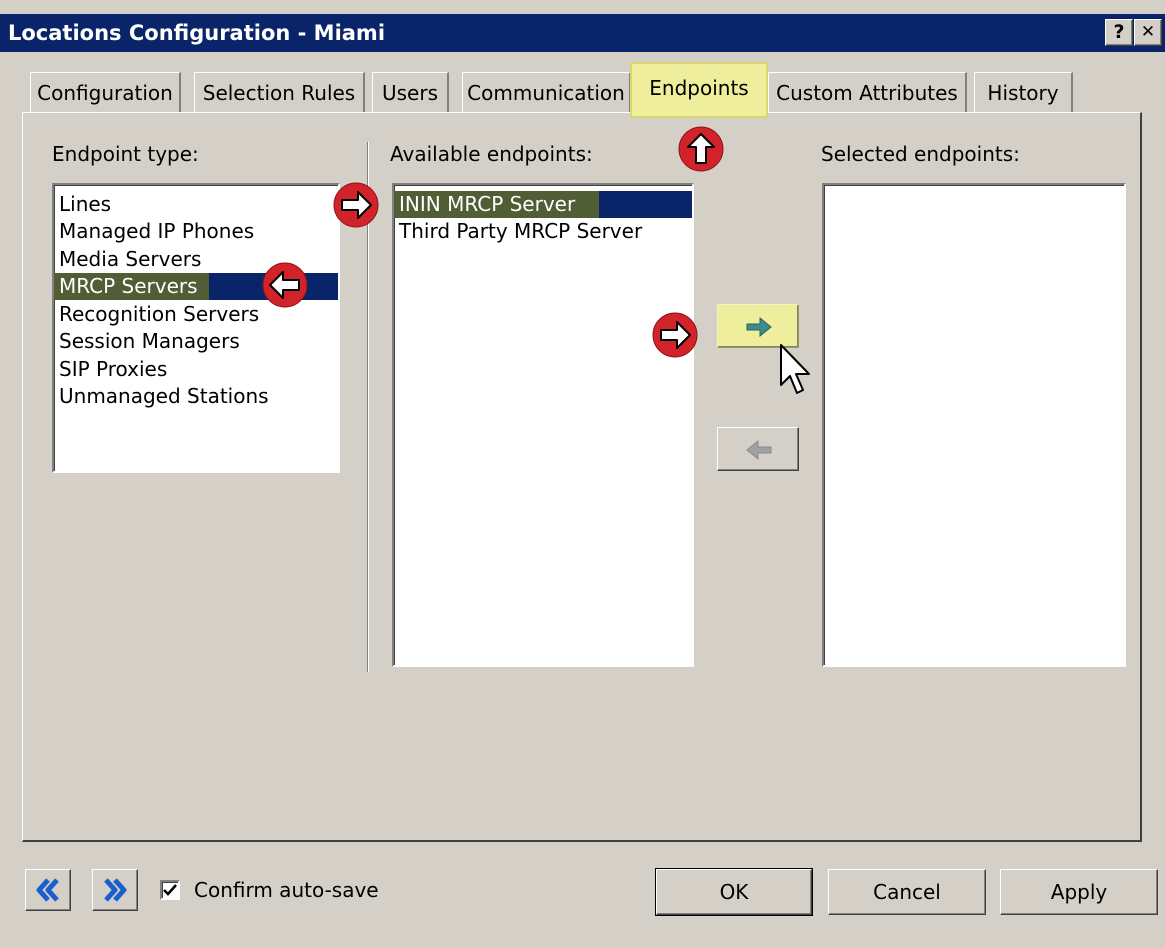 The image size is (1165, 948). I want to click on arrow-left-icon, so click(759, 450).